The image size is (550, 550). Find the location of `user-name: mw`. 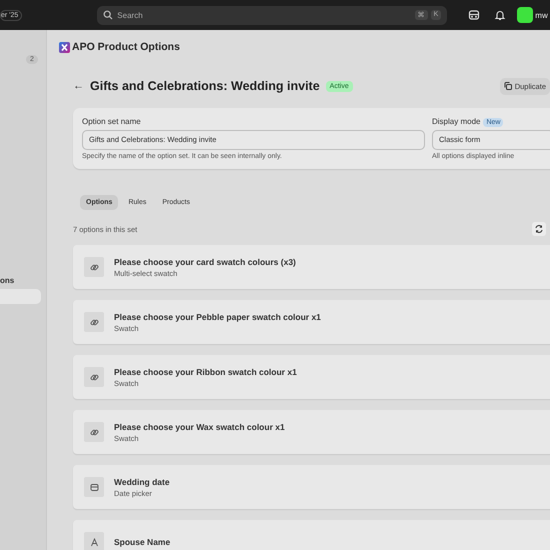

user-name: mw is located at coordinates (541, 15).